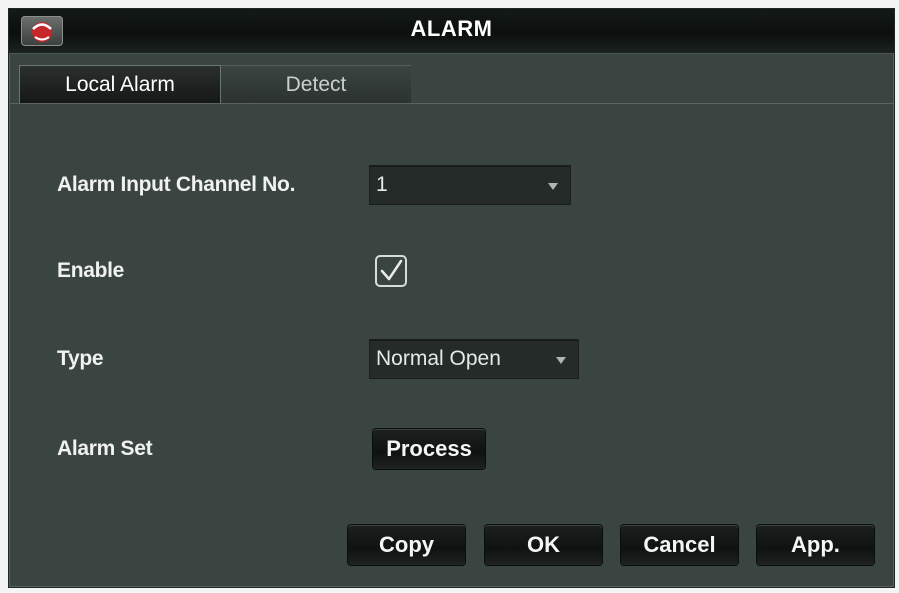  I want to click on title-bar: ALARM, so click(451, 31).